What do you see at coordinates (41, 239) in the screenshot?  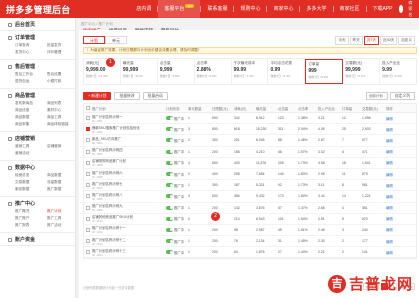 I see `sidebar-section-title: 账户资金` at bounding box center [41, 239].